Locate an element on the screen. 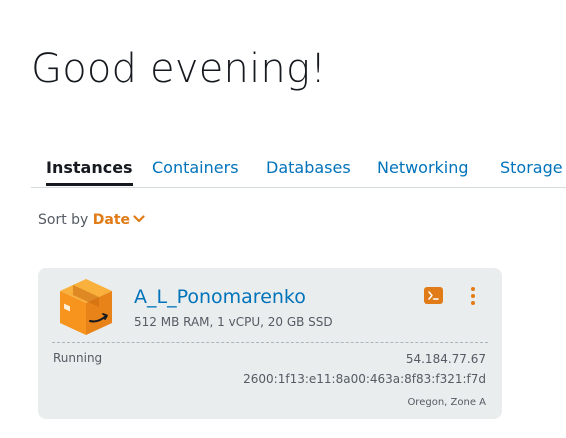 This screenshot has width=566, height=438. instance-spec: 512 MB RAM, 1 vCPU, 20 GB SSD is located at coordinates (233, 322).